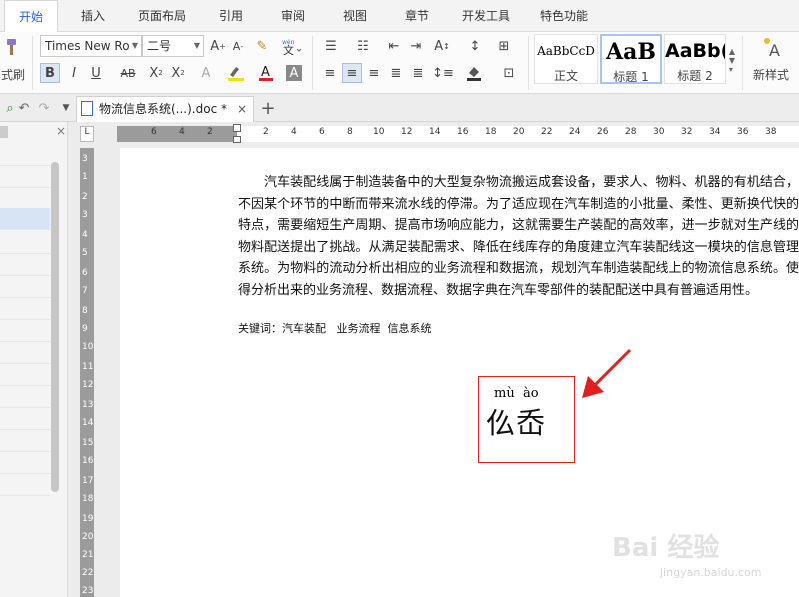  I want to click on borders-icon: ⊡, so click(509, 73).